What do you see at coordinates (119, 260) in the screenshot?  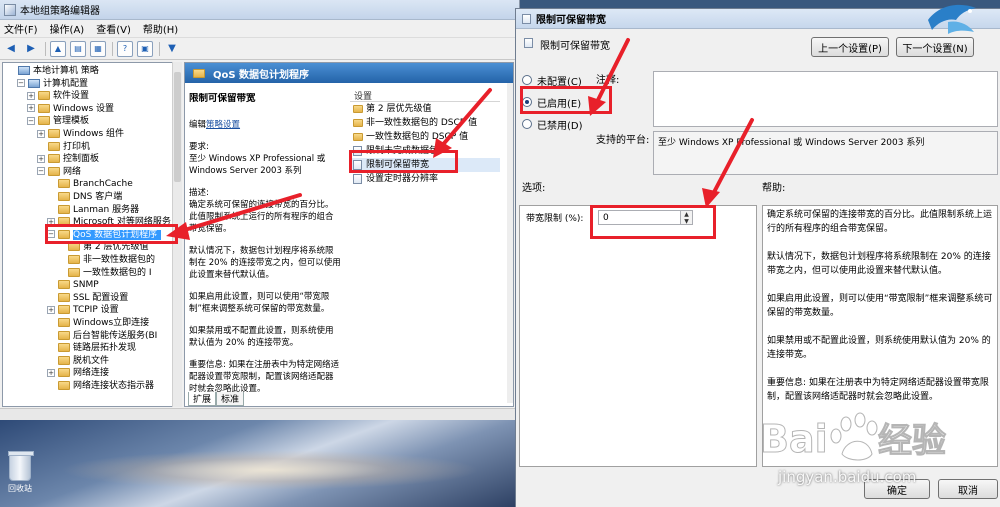 I see `tree-node-label: 非一致性数据包的` at bounding box center [119, 260].